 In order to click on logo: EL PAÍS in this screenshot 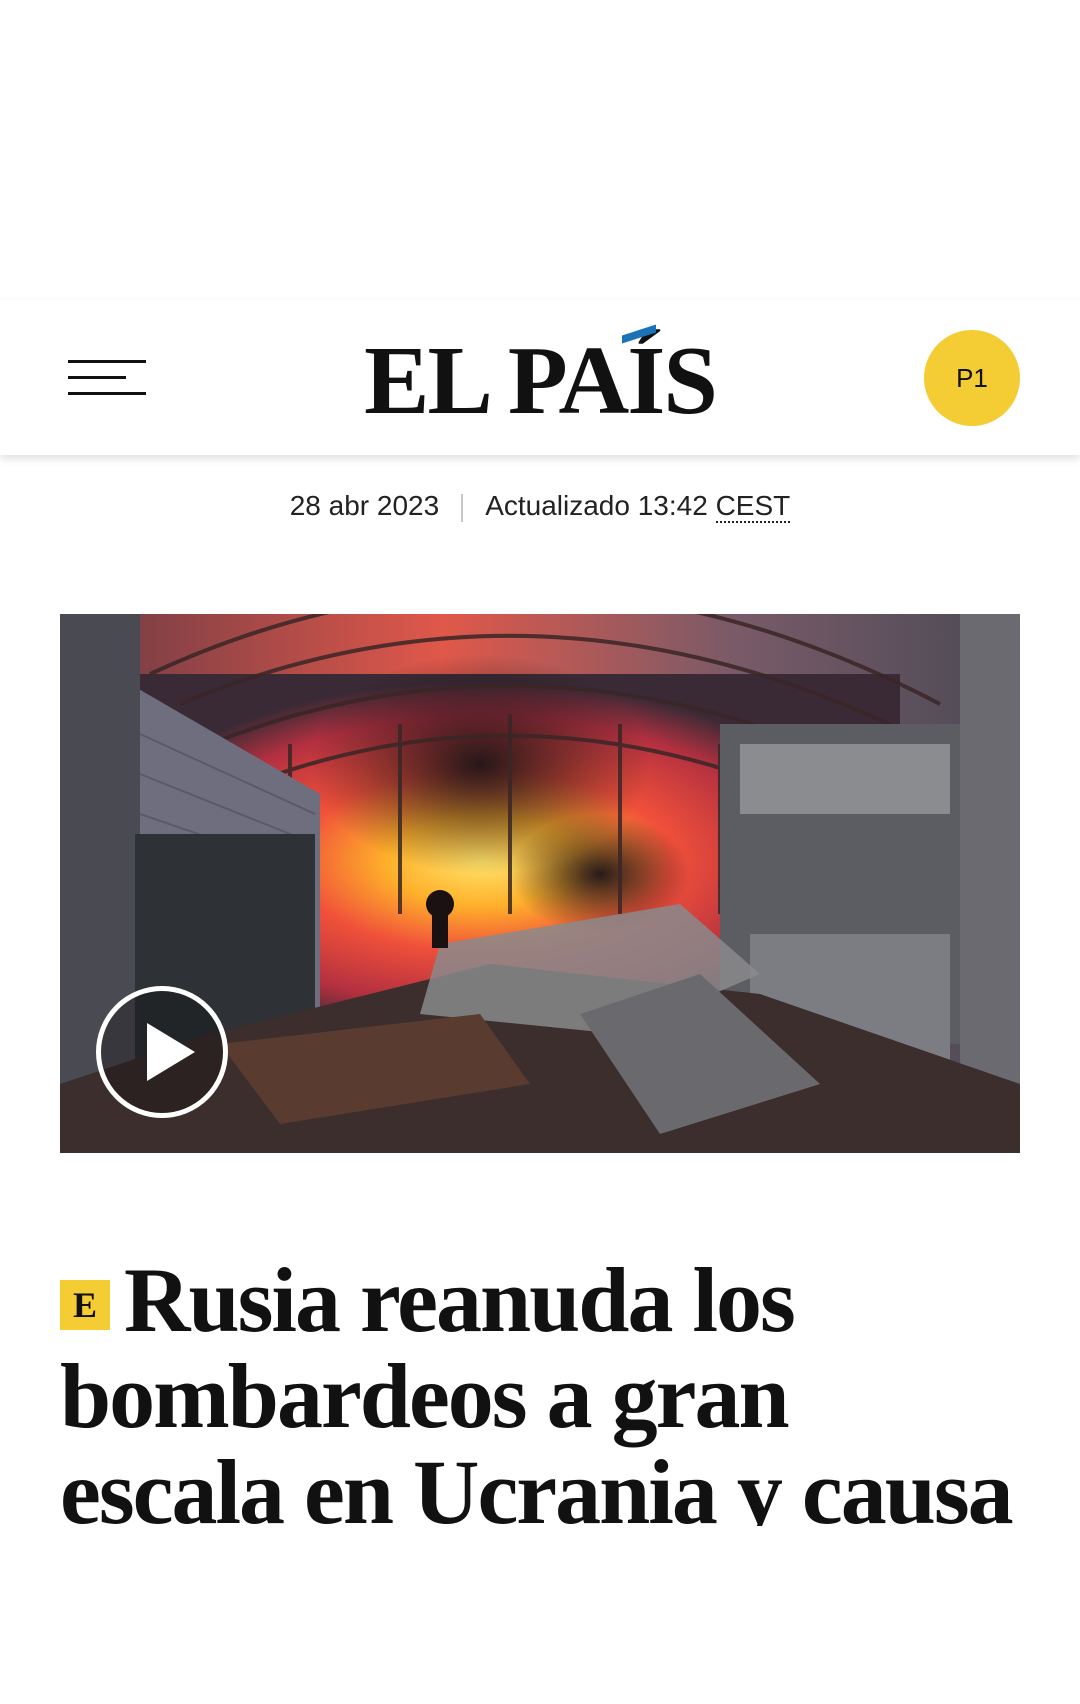, I will do `click(540, 380)`.